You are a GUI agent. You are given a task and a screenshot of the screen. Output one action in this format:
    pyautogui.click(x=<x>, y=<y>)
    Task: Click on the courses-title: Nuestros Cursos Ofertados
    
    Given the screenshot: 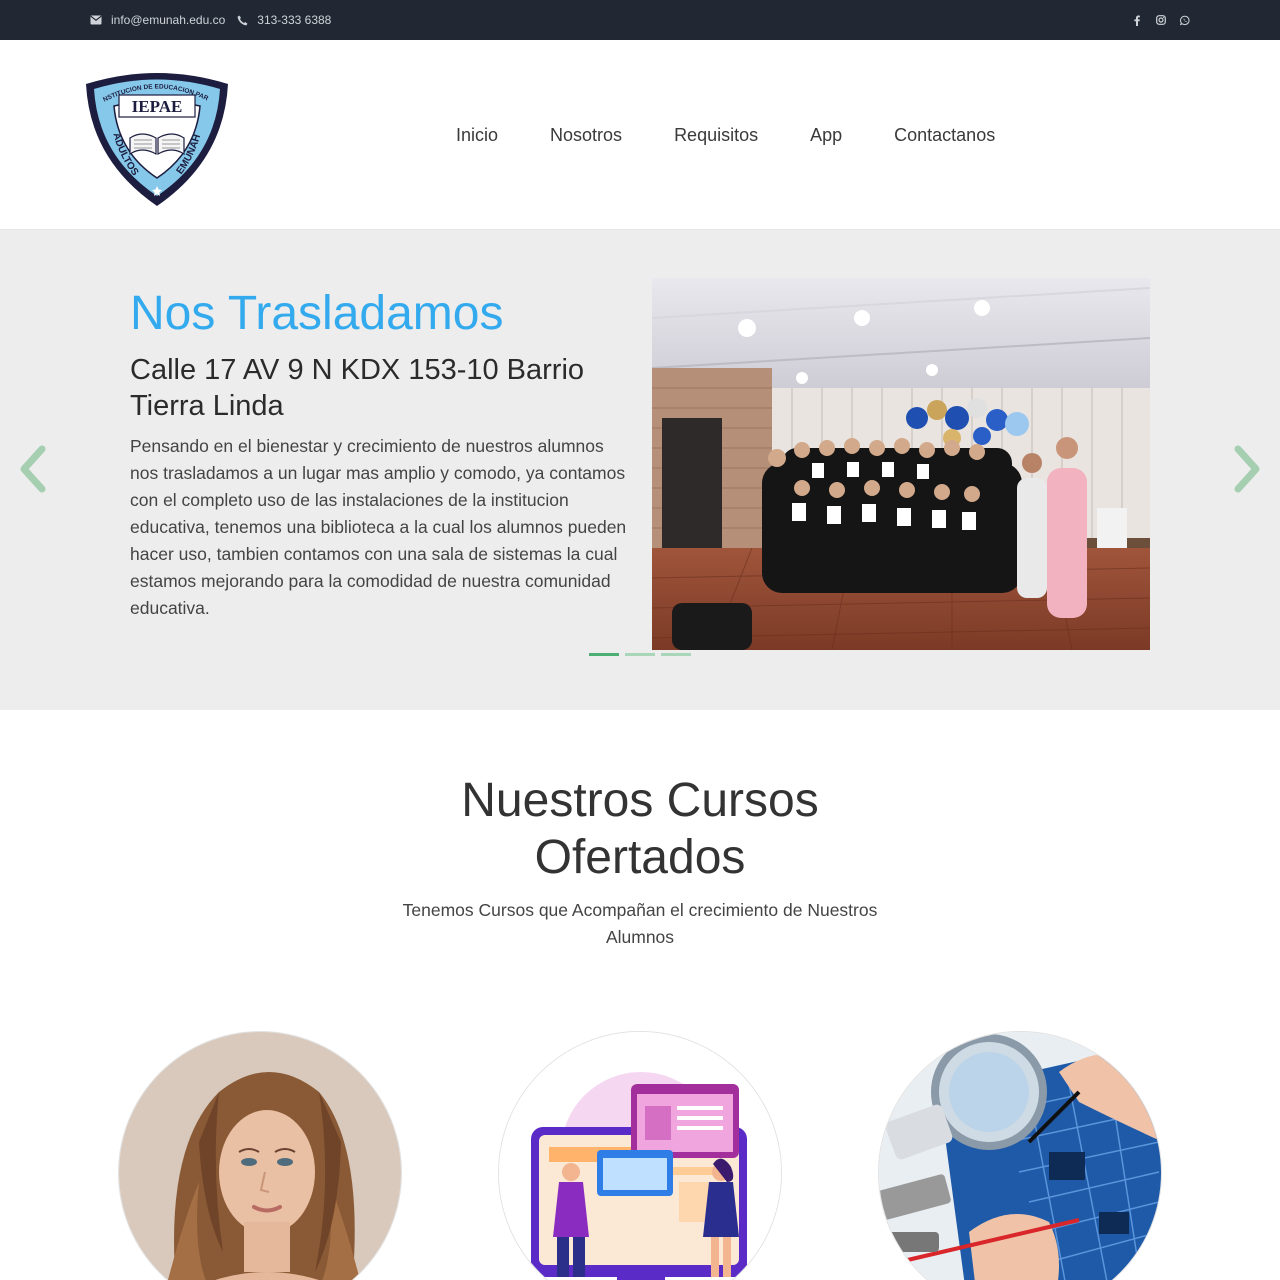 What is the action you would take?
    pyautogui.click(x=640, y=829)
    